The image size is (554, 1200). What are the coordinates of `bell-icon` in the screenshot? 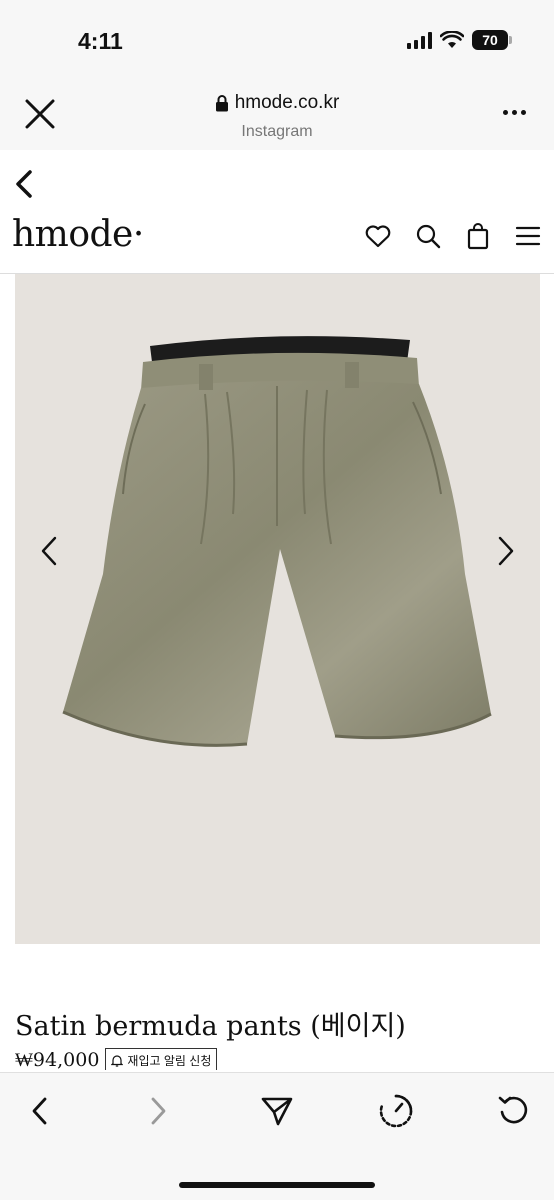 It's located at (117, 1060).